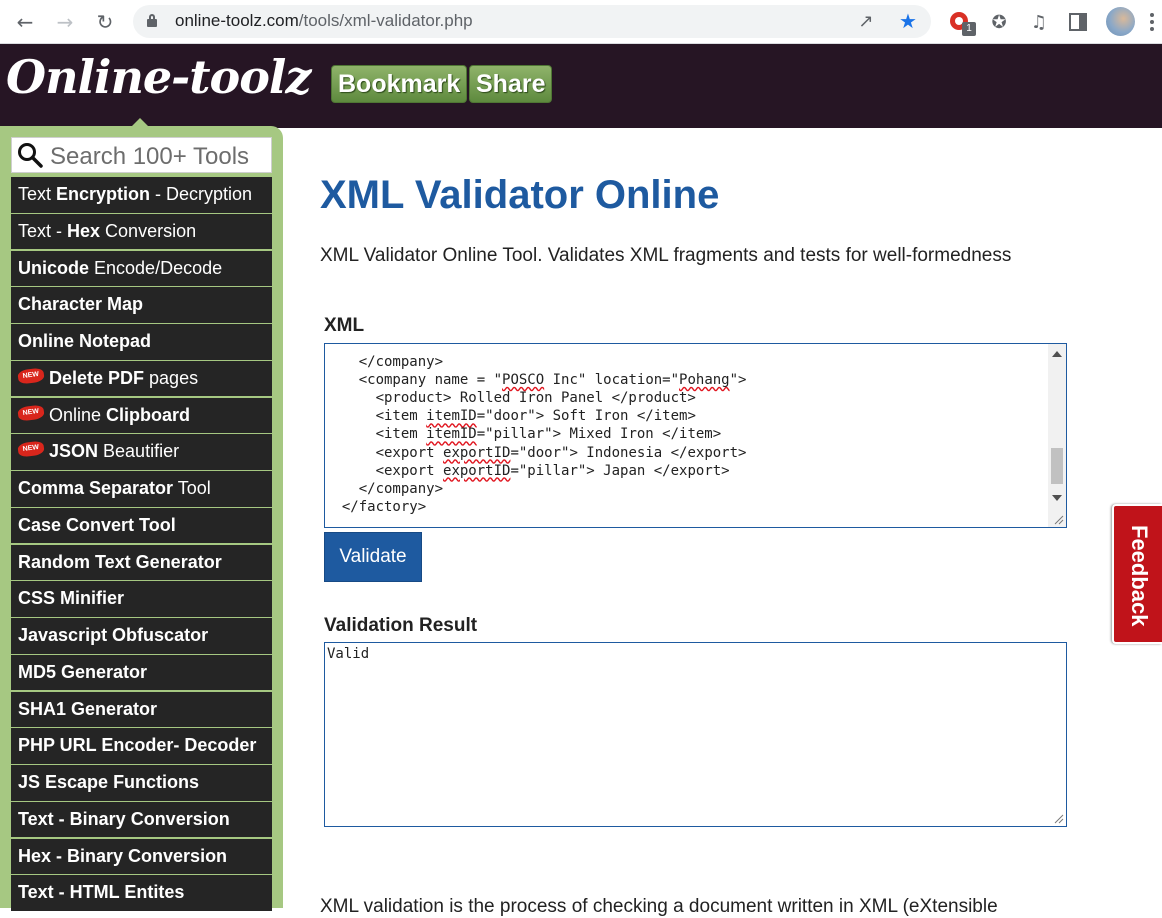 This screenshot has width=1162, height=918. What do you see at coordinates (84, 230) in the screenshot?
I see `sidebar-item-label: Hex` at bounding box center [84, 230].